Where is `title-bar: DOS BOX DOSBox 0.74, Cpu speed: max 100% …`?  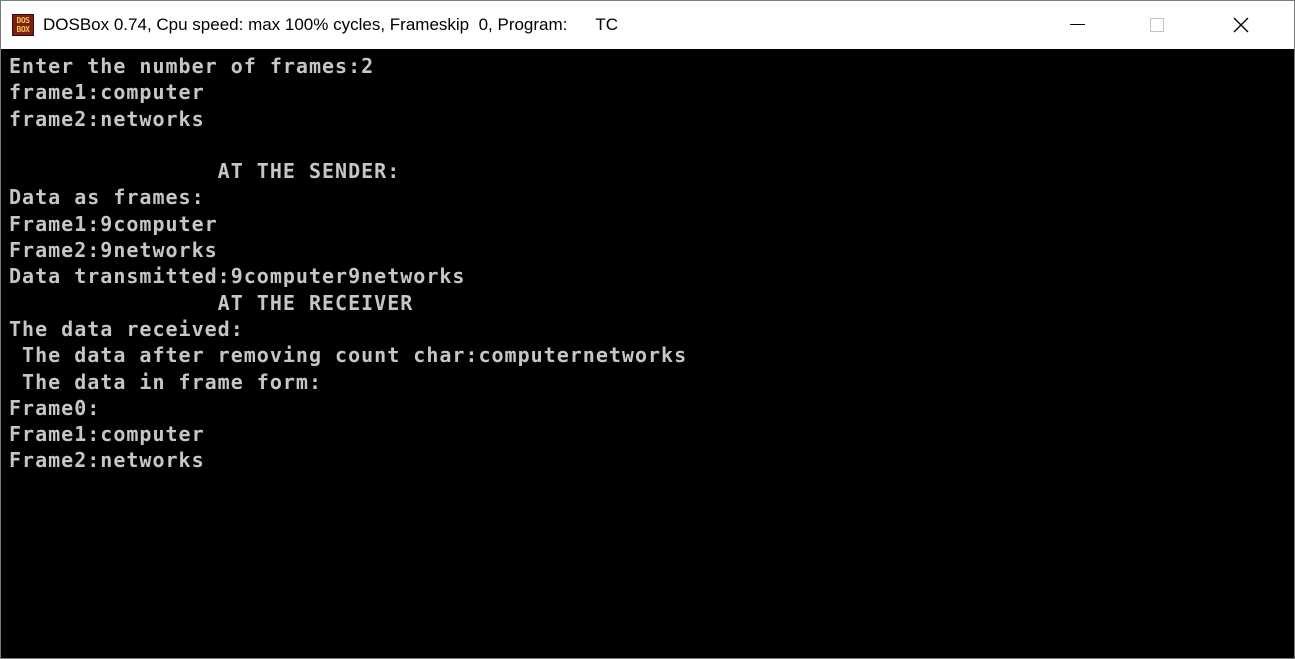 title-bar: DOS BOX DOSBox 0.74, Cpu speed: max 100% … is located at coordinates (647, 25).